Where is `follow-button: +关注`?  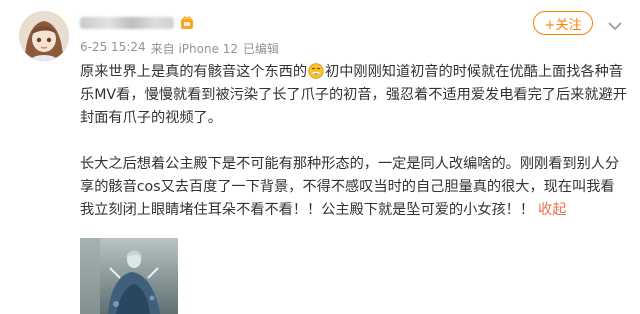
follow-button: +关注 is located at coordinates (563, 23).